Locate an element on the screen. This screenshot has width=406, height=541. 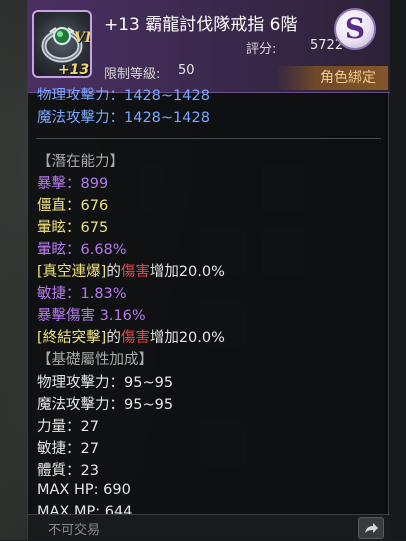
base-agility: 敏捷：27 is located at coordinates (68, 449).